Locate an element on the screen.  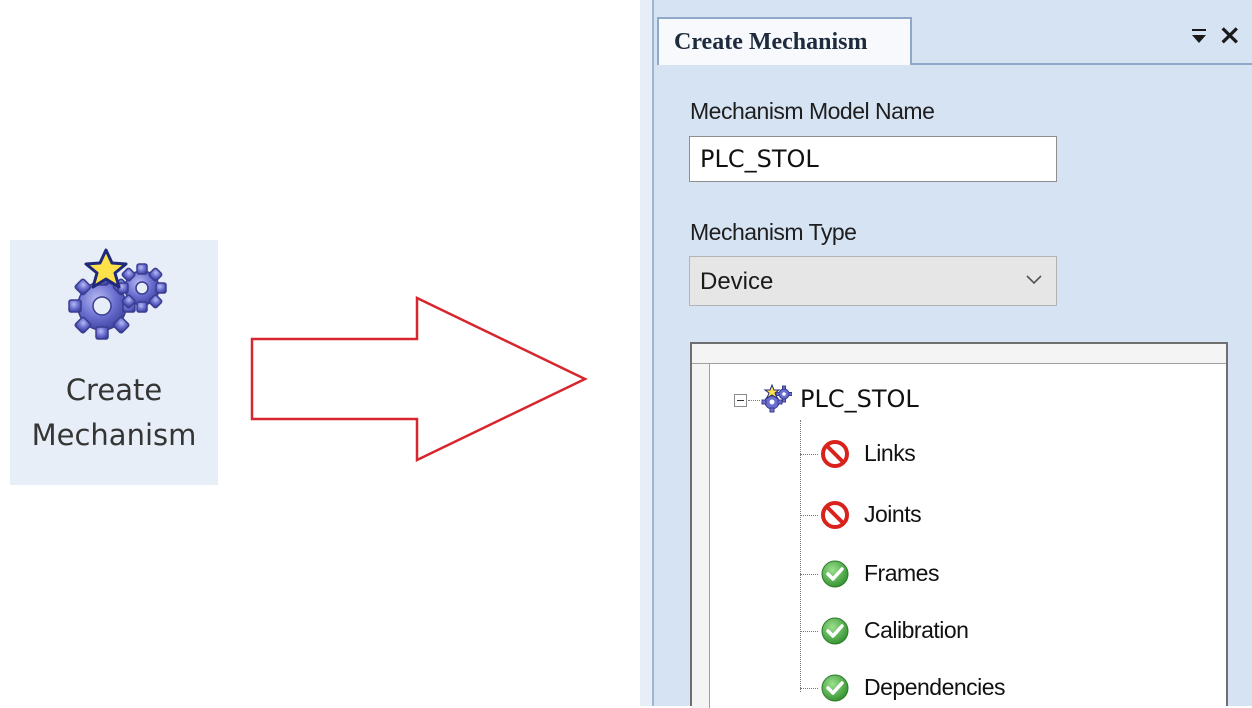
ribbon-label-line2: Mechanism is located at coordinates (114, 435).